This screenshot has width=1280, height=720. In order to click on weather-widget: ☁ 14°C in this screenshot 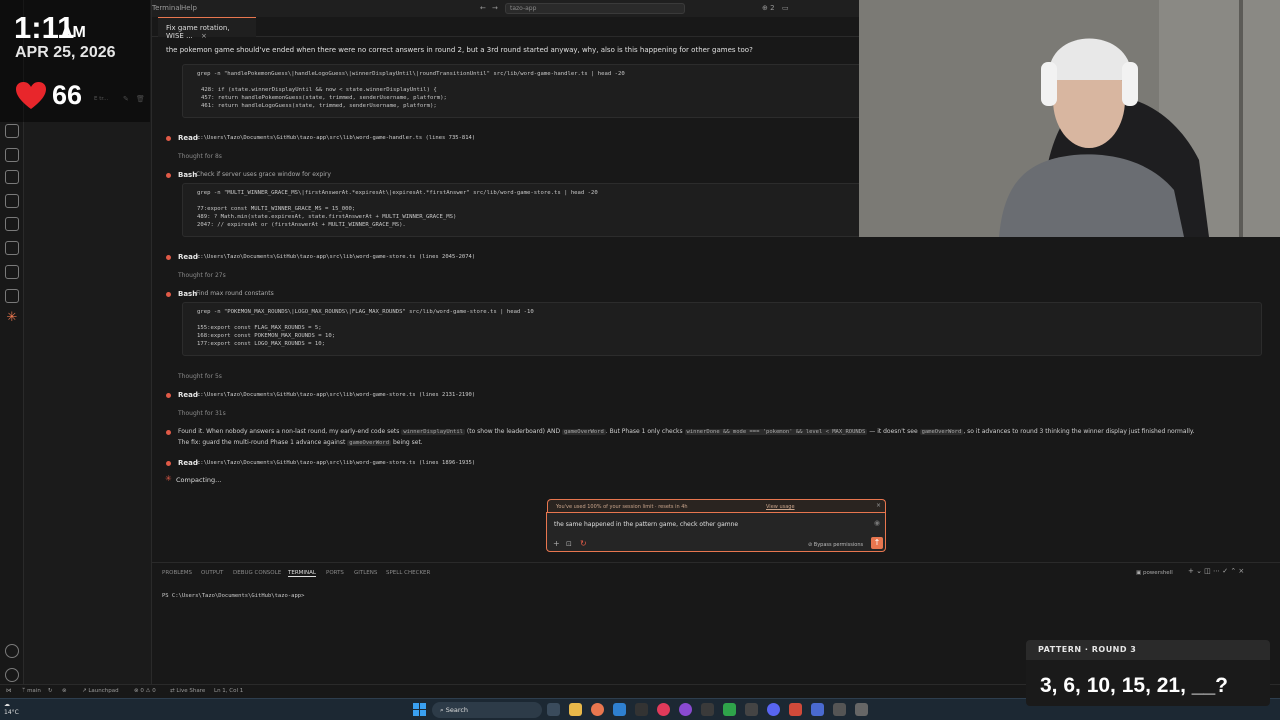, I will do `click(11, 709)`.